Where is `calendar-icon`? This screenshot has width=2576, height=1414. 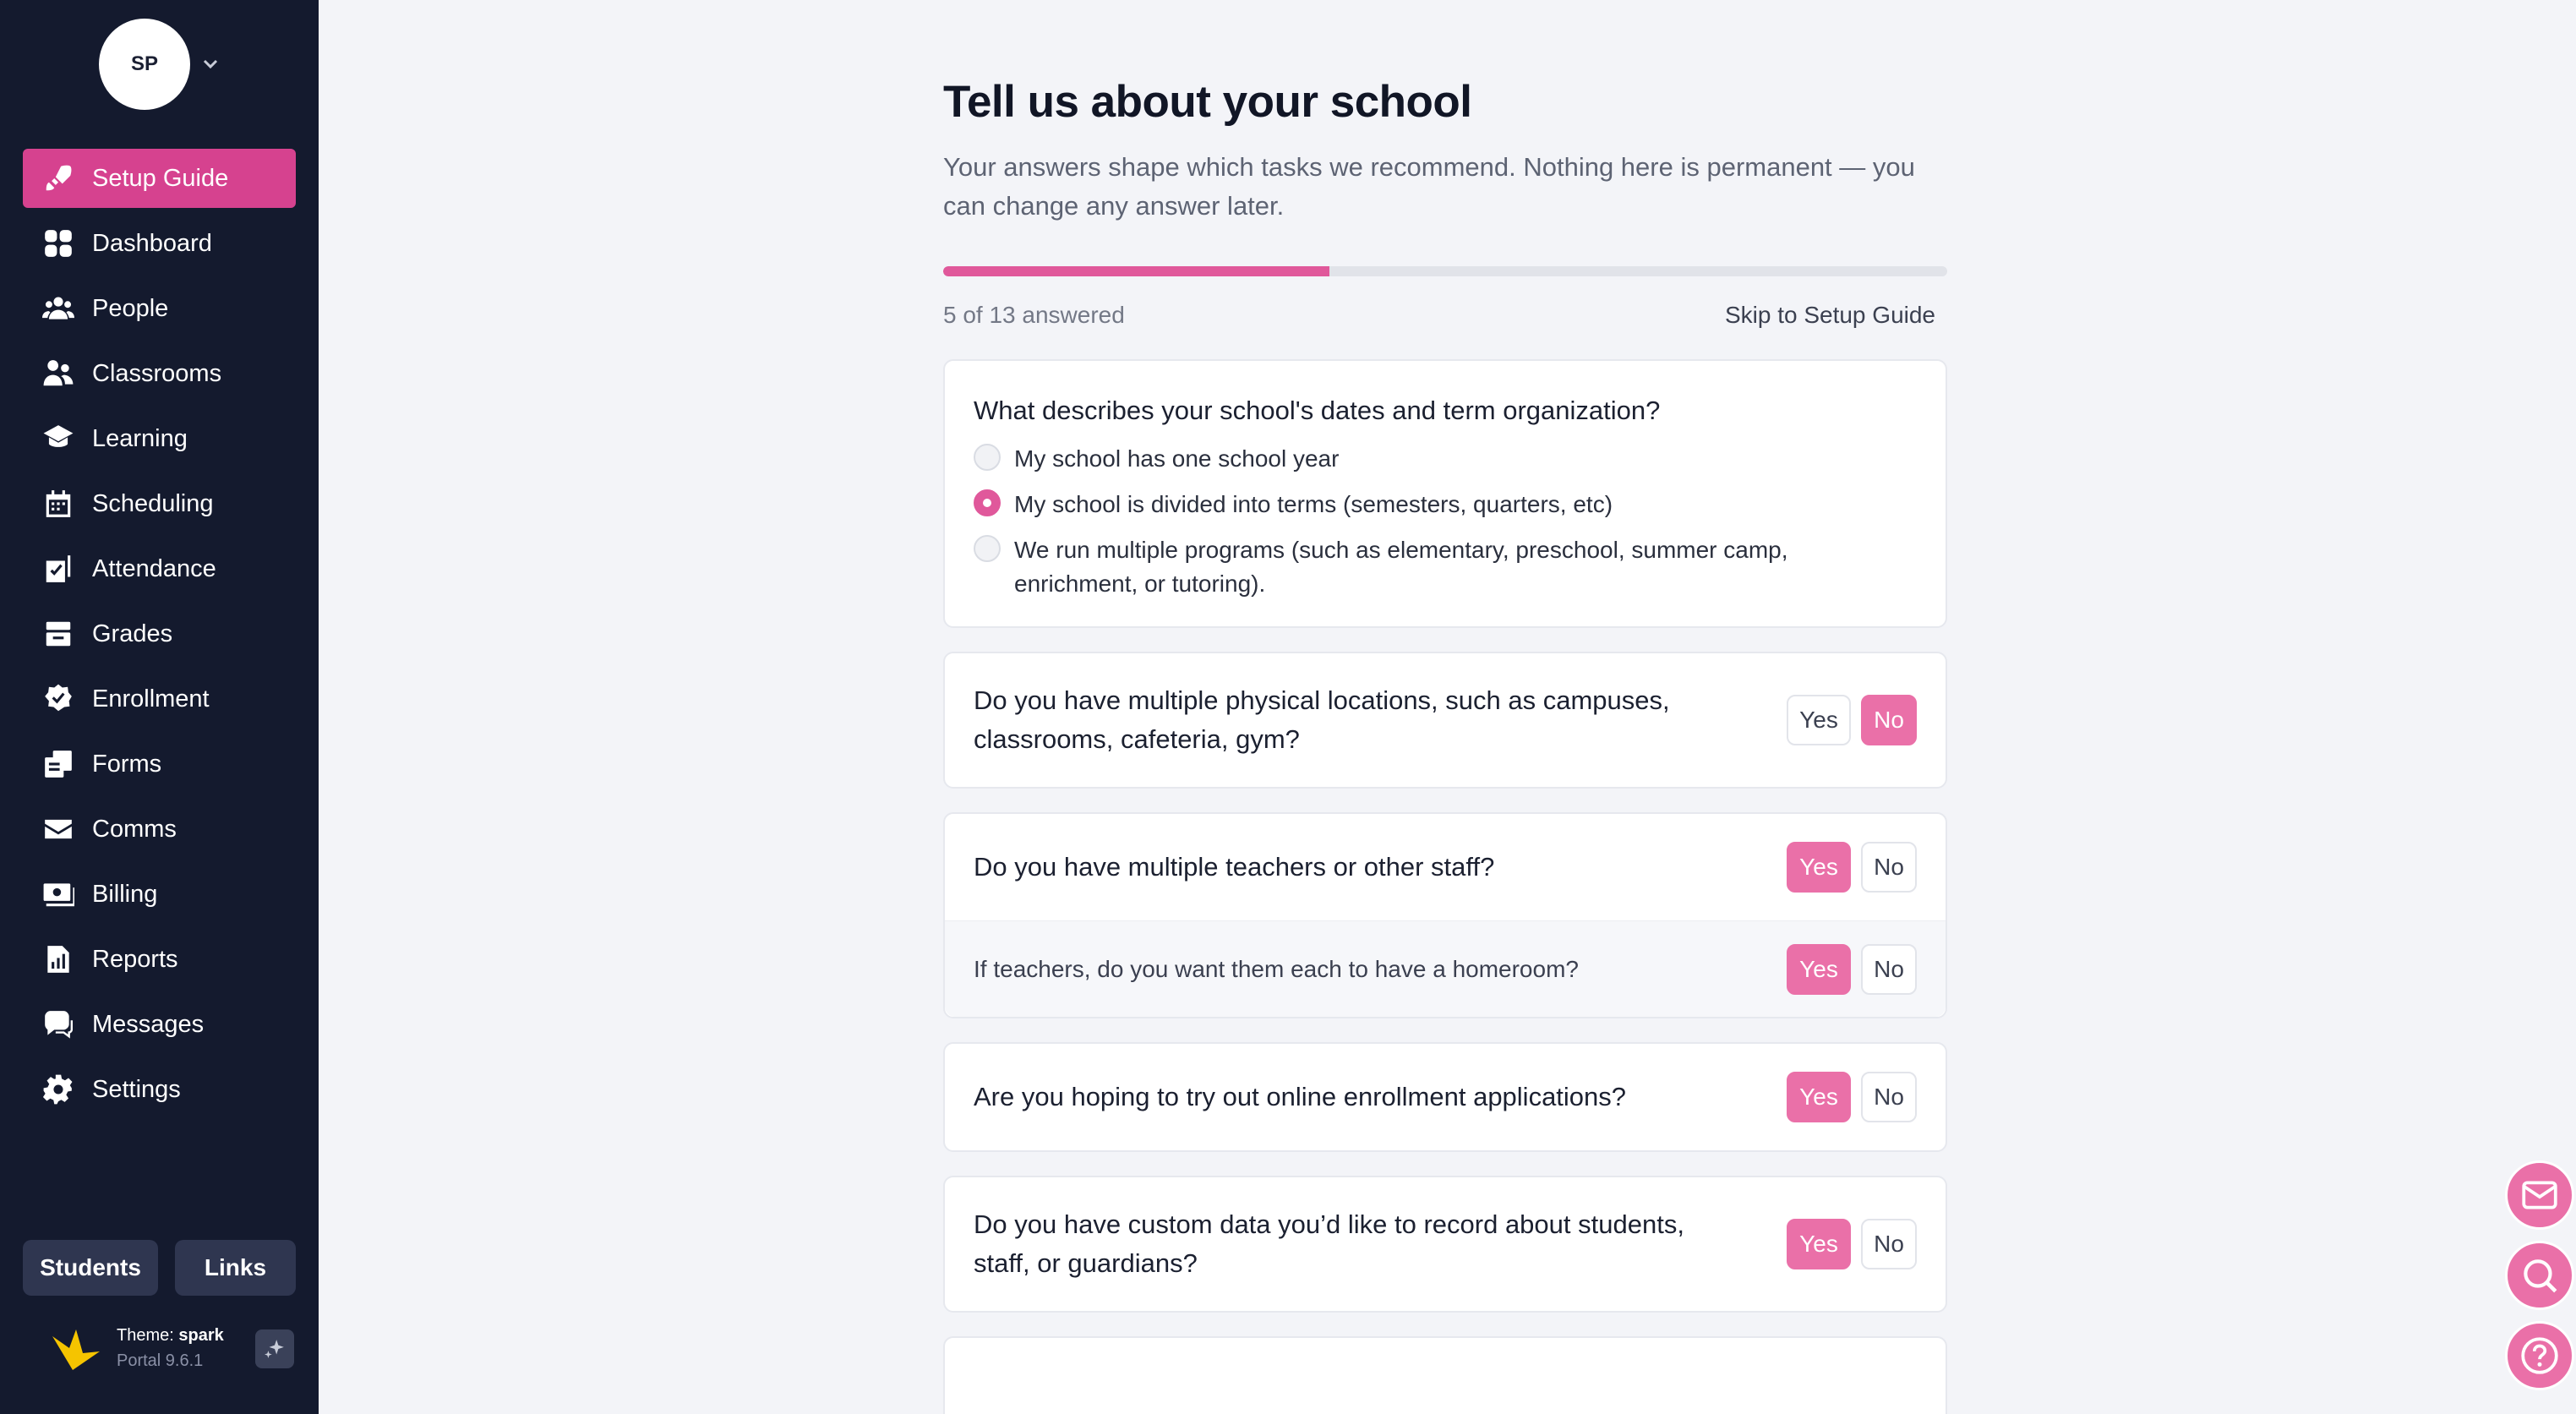 calendar-icon is located at coordinates (58, 504).